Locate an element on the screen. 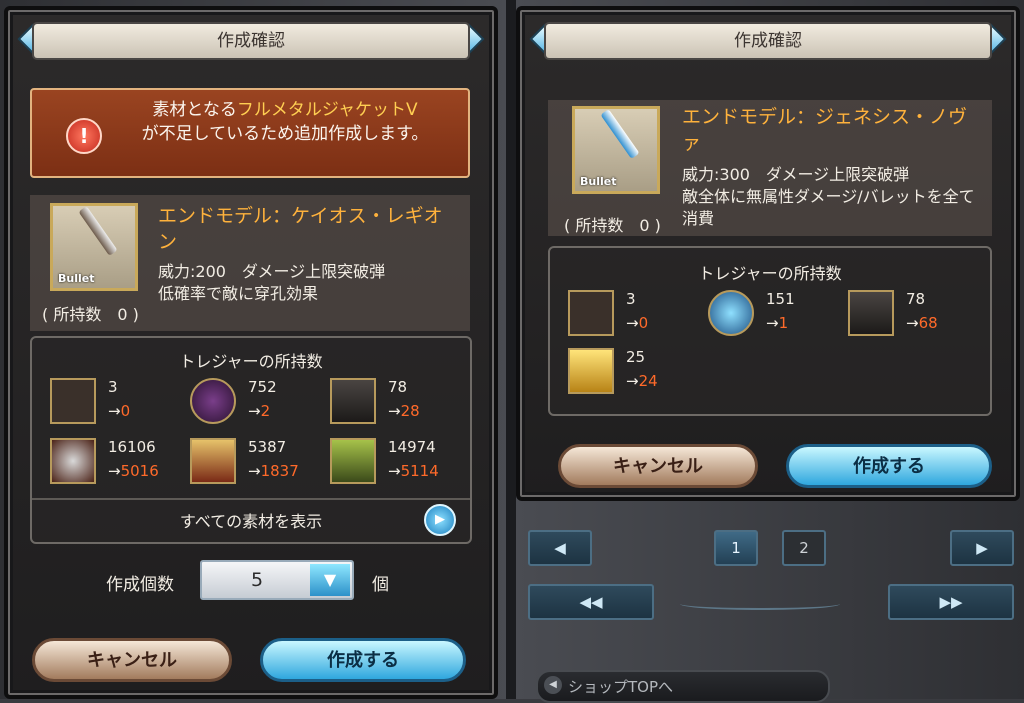 The height and width of the screenshot is (703, 1024). red-chest-icon is located at coordinates (213, 461).